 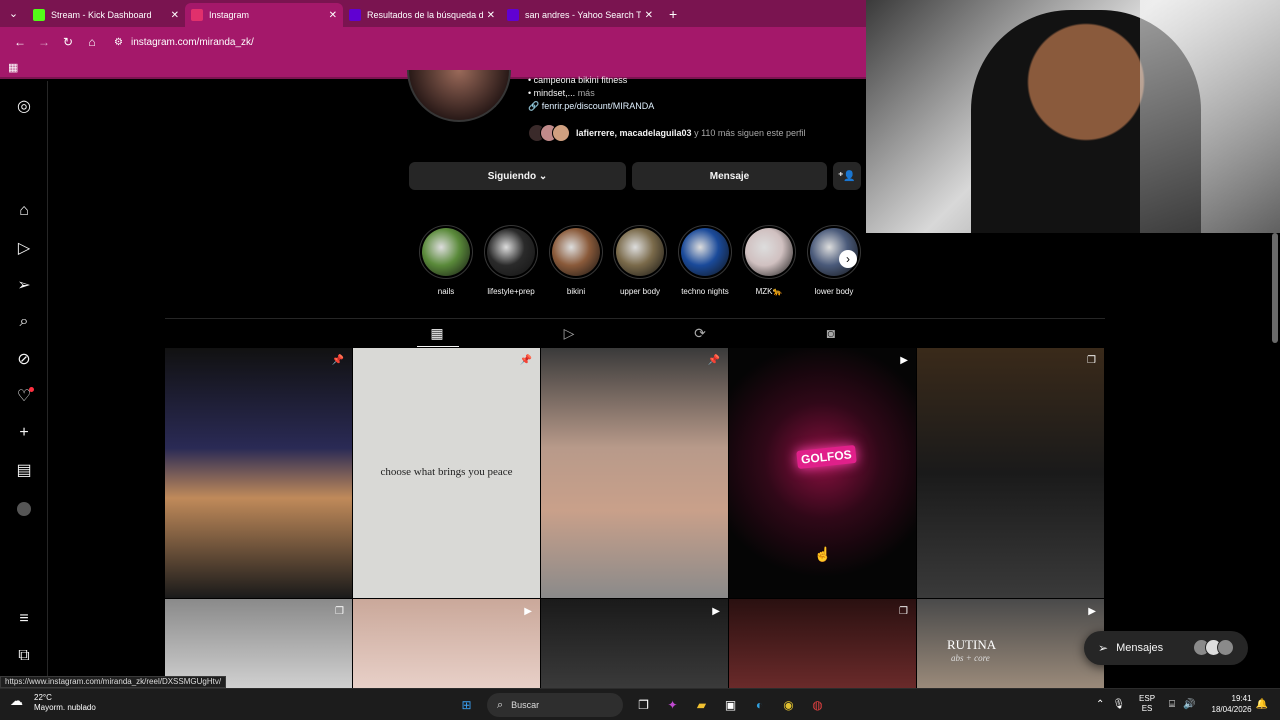 I want to click on highlights-next-icon: ›, so click(x=848, y=259).